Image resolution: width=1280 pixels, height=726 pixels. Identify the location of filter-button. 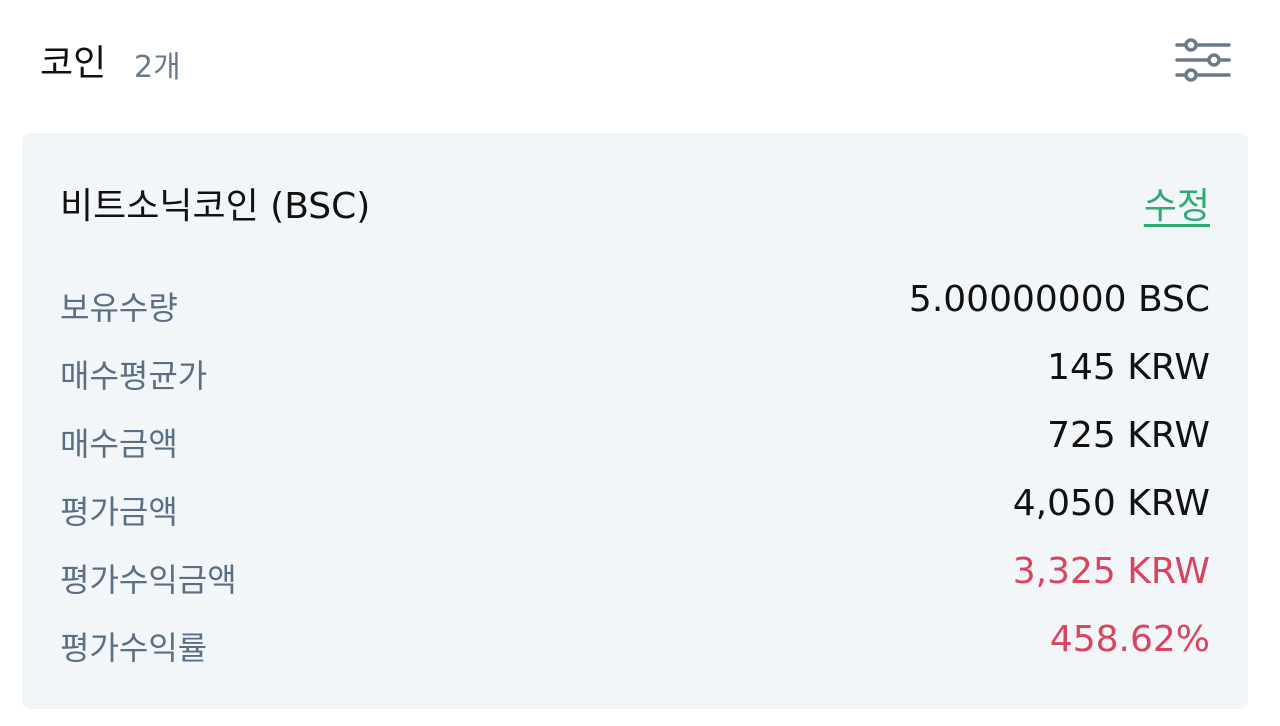
(1203, 60).